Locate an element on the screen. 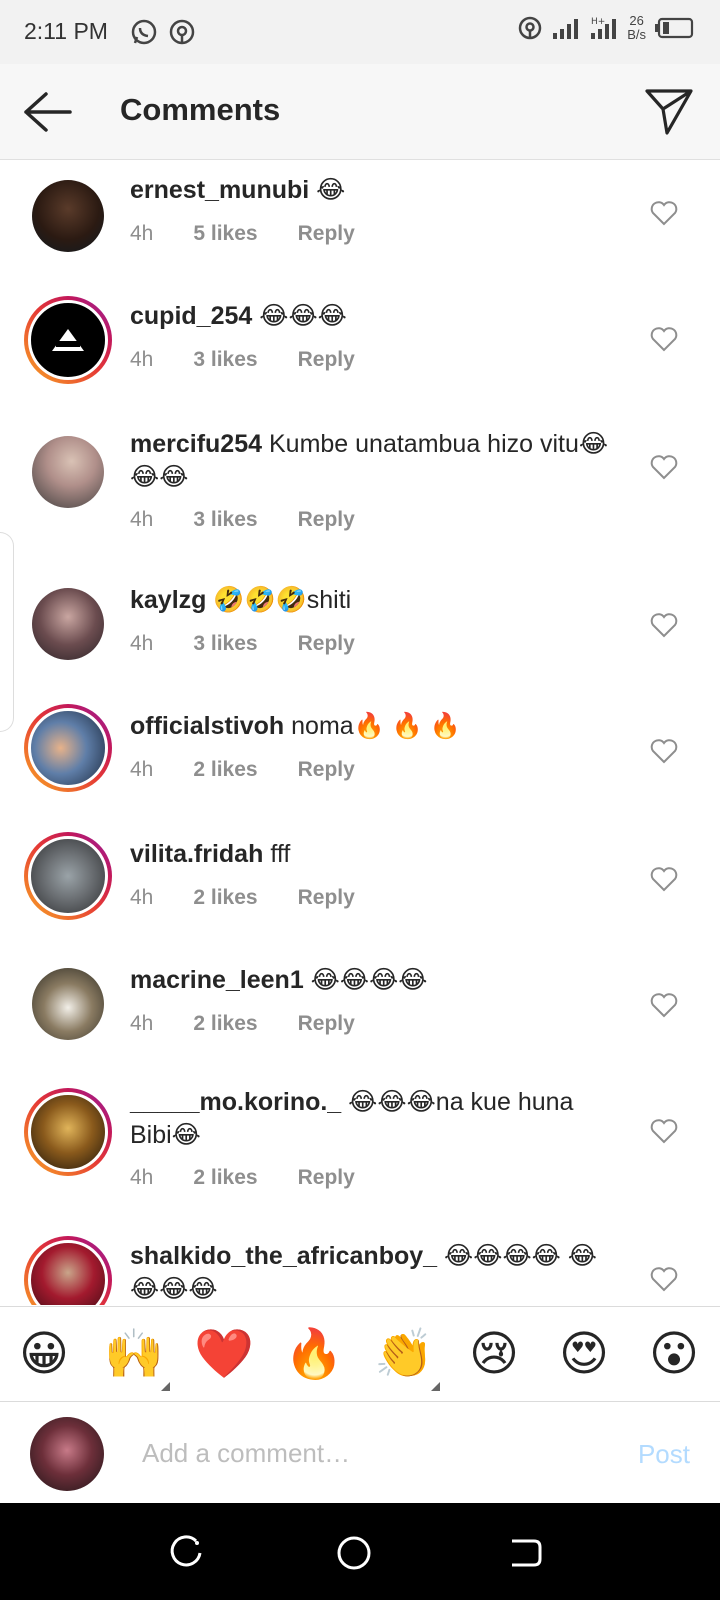 The height and width of the screenshot is (1600, 720). emoji-clapping-hands: 👏 is located at coordinates (407, 1358).